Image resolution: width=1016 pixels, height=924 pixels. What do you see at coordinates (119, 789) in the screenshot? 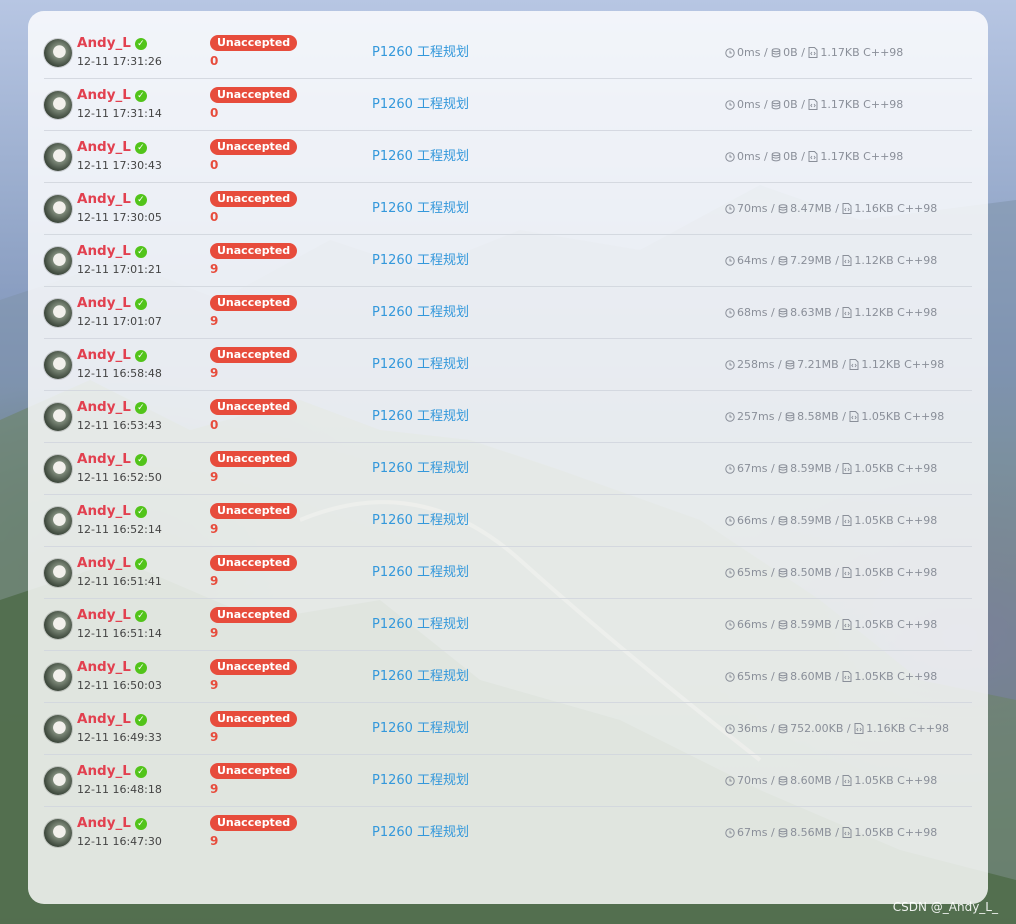
I see `submit-time: 12-11 16:48:18` at bounding box center [119, 789].